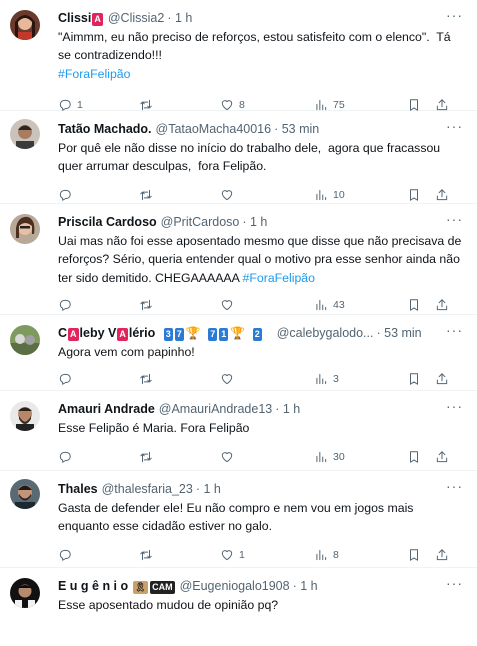  Describe the element at coordinates (360, 305) in the screenshot. I see `views-button: 43` at that location.